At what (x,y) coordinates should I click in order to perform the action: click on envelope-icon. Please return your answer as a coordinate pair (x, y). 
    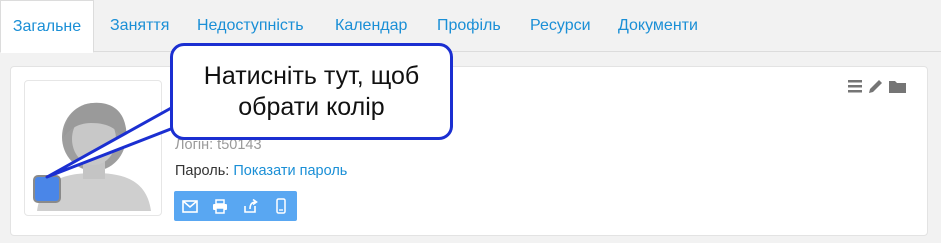
    Looking at the image, I should click on (190, 206).